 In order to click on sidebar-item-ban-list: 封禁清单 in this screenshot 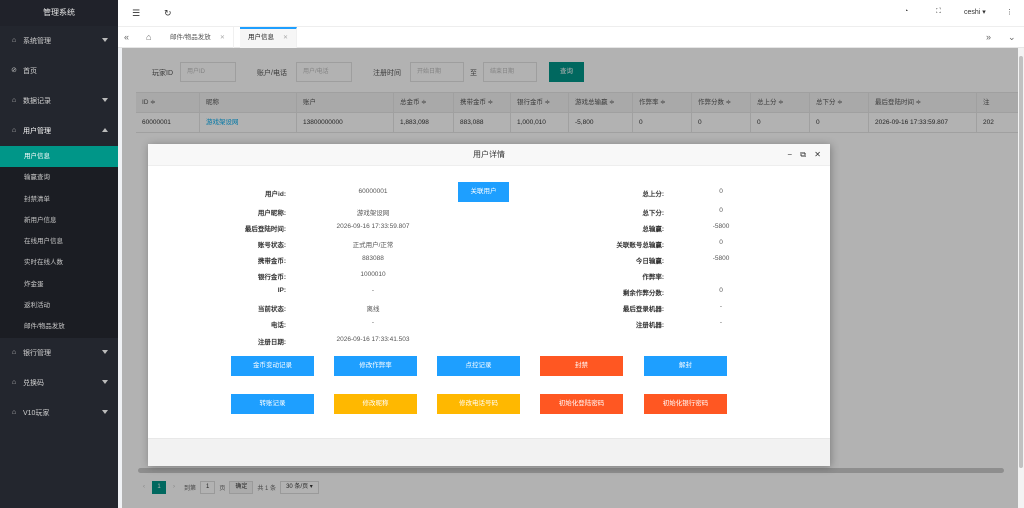, I will do `click(59, 199)`.